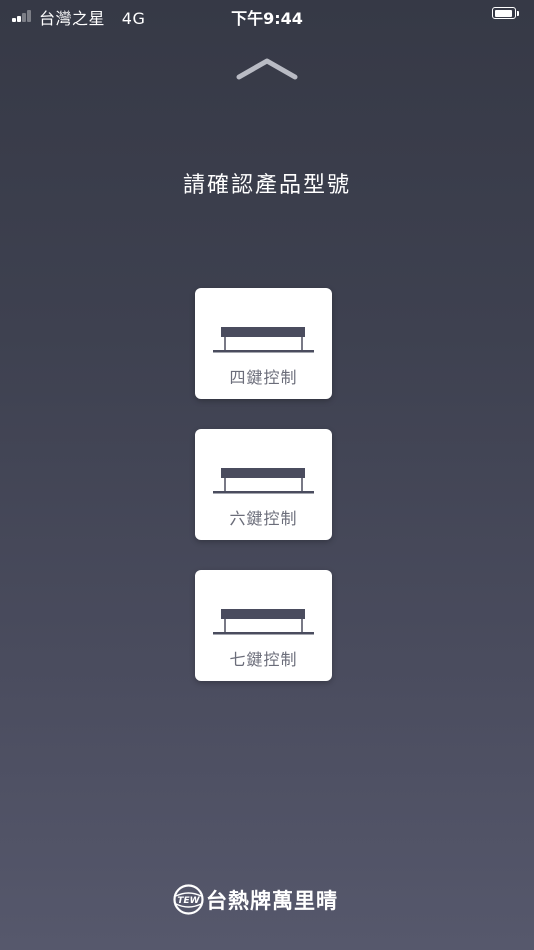 Image resolution: width=534 pixels, height=950 pixels. I want to click on brand-logo-icon: TEW, so click(188, 899).